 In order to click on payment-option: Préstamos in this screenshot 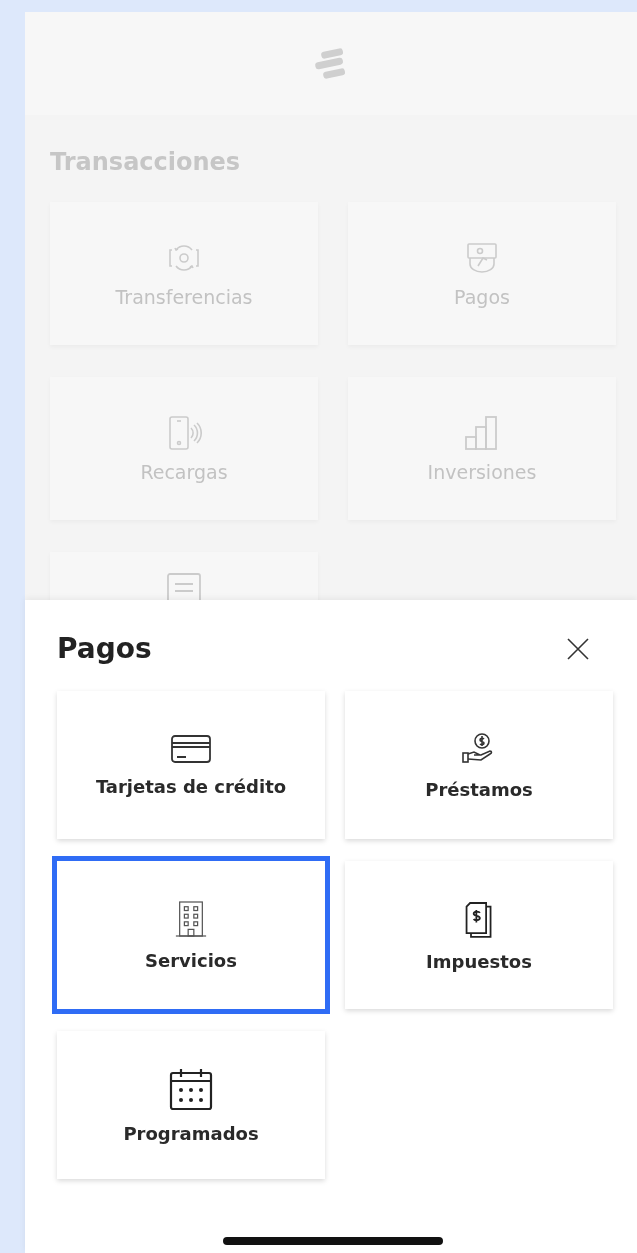, I will do `click(479, 765)`.